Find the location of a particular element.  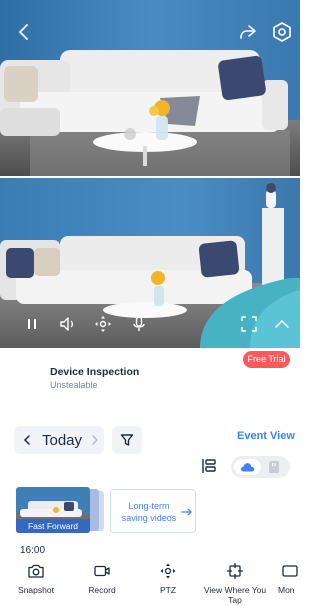

device-name: Device Inspection is located at coordinates (95, 372).